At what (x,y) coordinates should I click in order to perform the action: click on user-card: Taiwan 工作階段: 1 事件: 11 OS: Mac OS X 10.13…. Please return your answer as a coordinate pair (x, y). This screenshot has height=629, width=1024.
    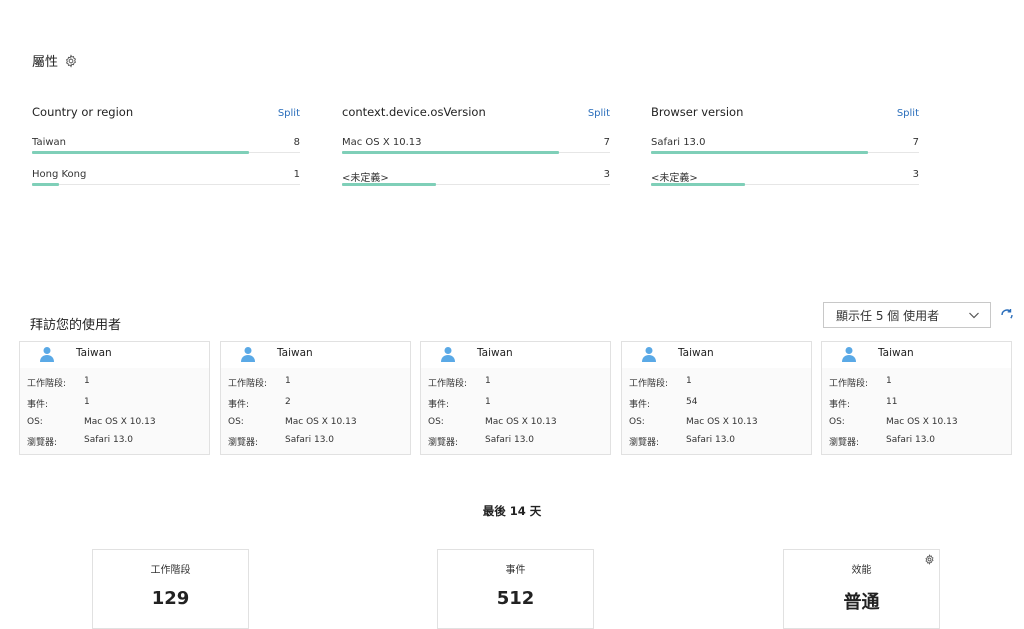
    Looking at the image, I should click on (916, 398).